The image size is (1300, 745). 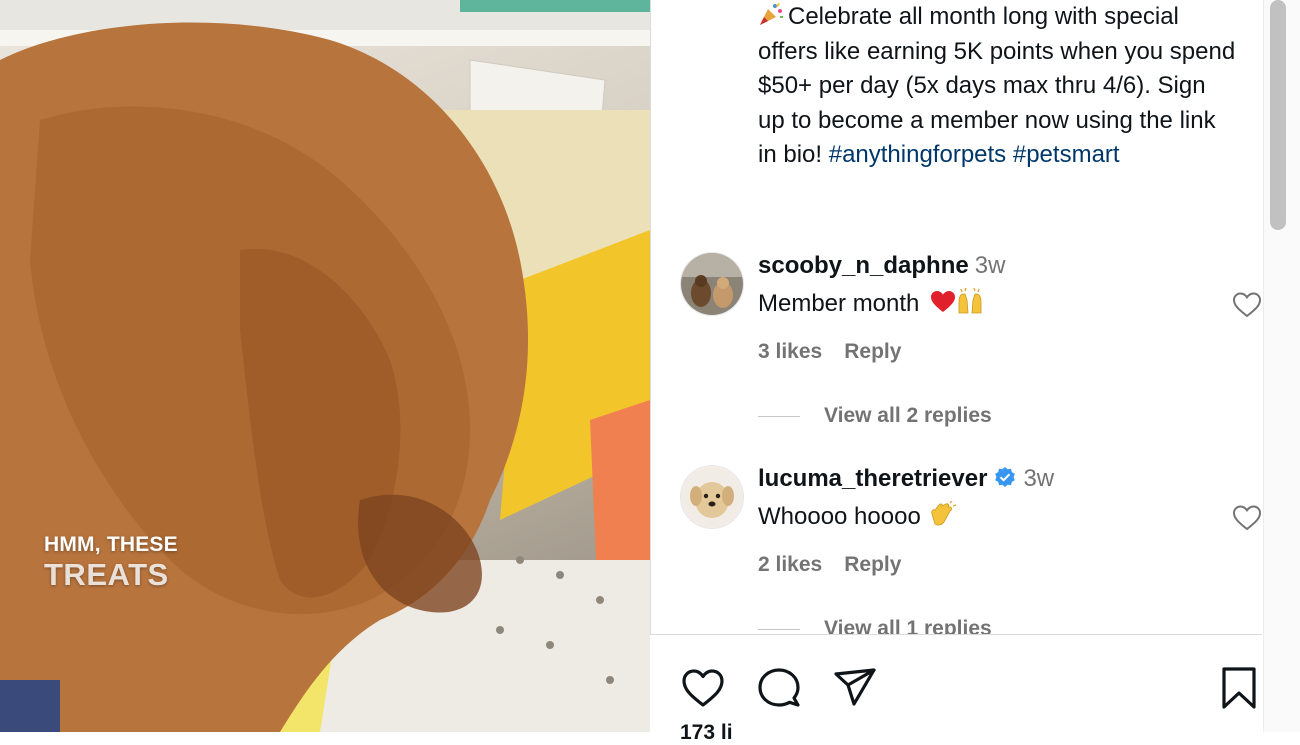 What do you see at coordinates (943, 301) in the screenshot?
I see `red-heart-icon` at bounding box center [943, 301].